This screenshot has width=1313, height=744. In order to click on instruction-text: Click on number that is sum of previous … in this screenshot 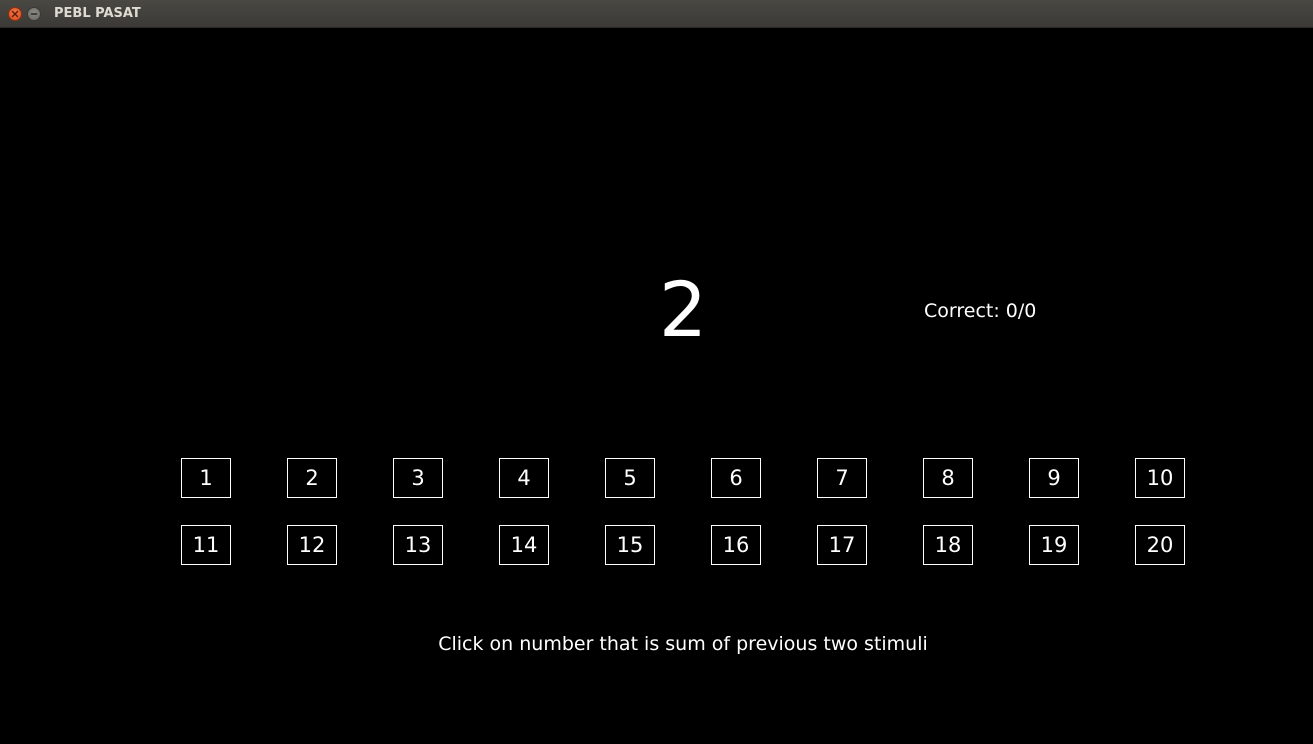, I will do `click(683, 644)`.